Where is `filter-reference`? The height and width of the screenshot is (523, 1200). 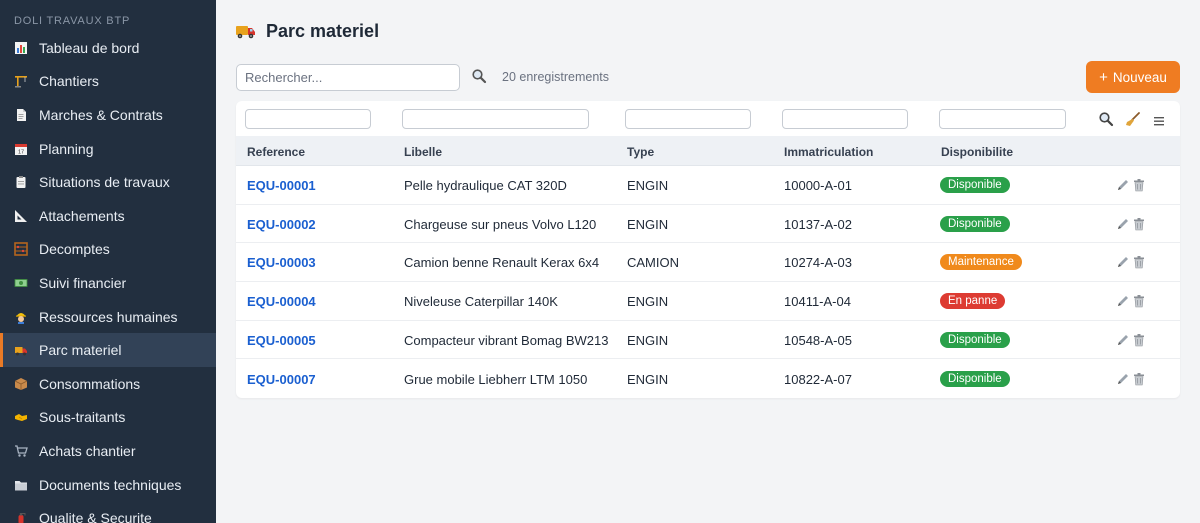 filter-reference is located at coordinates (308, 119).